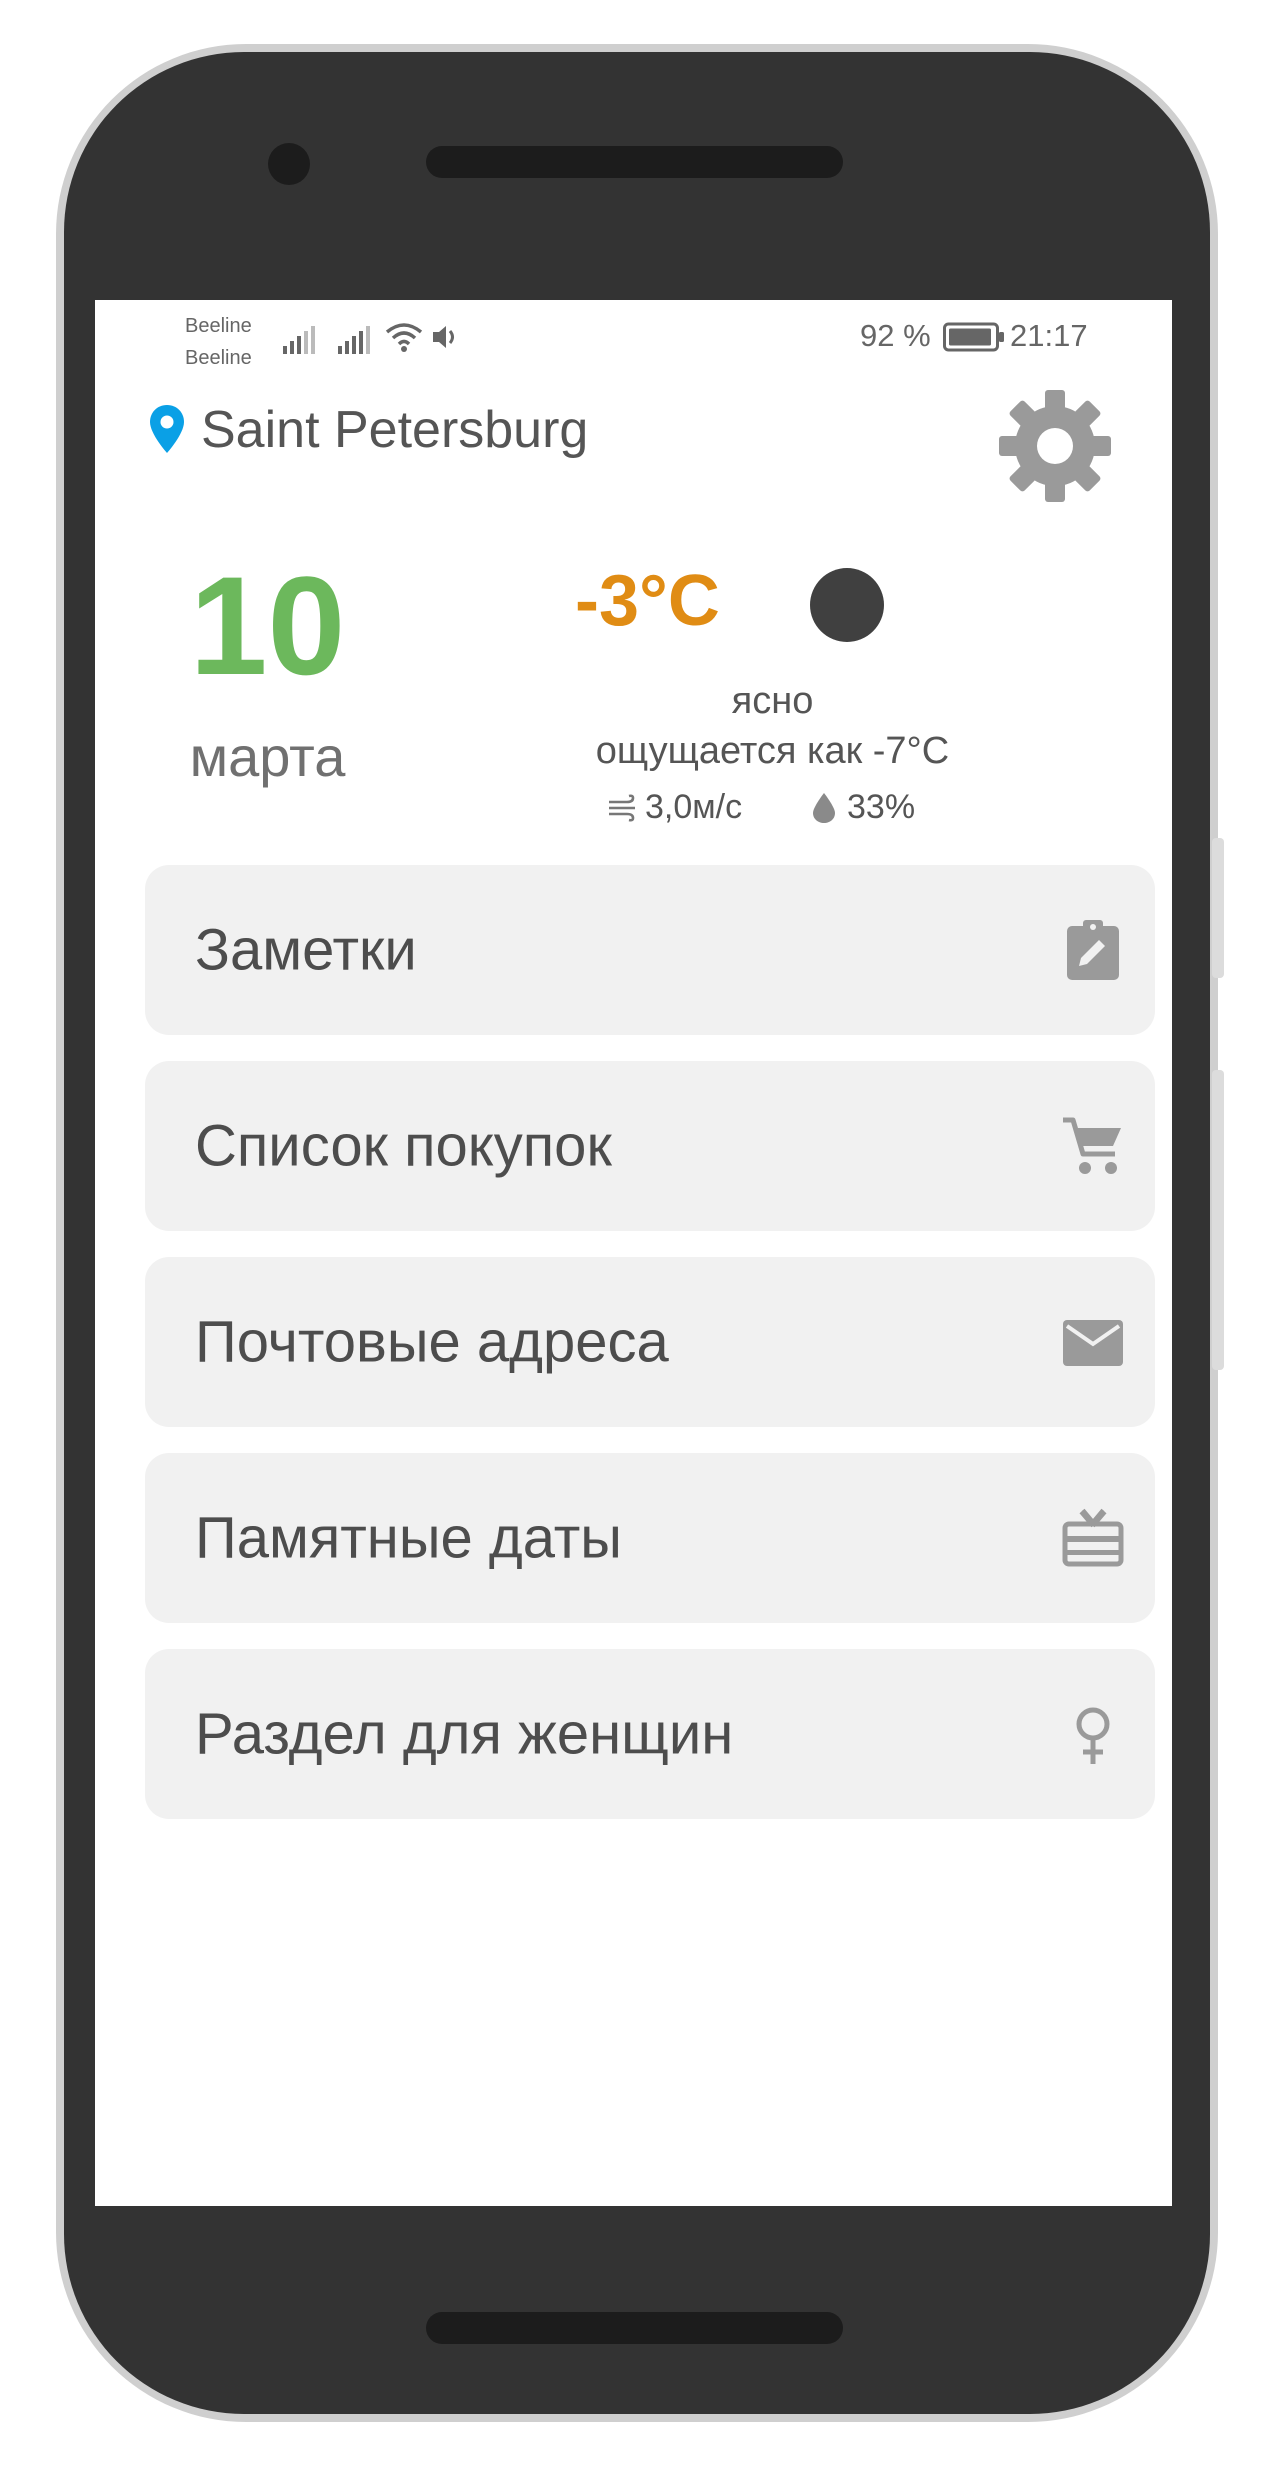  What do you see at coordinates (218, 342) in the screenshot?
I see `carrier-labels: Beeline Beeline` at bounding box center [218, 342].